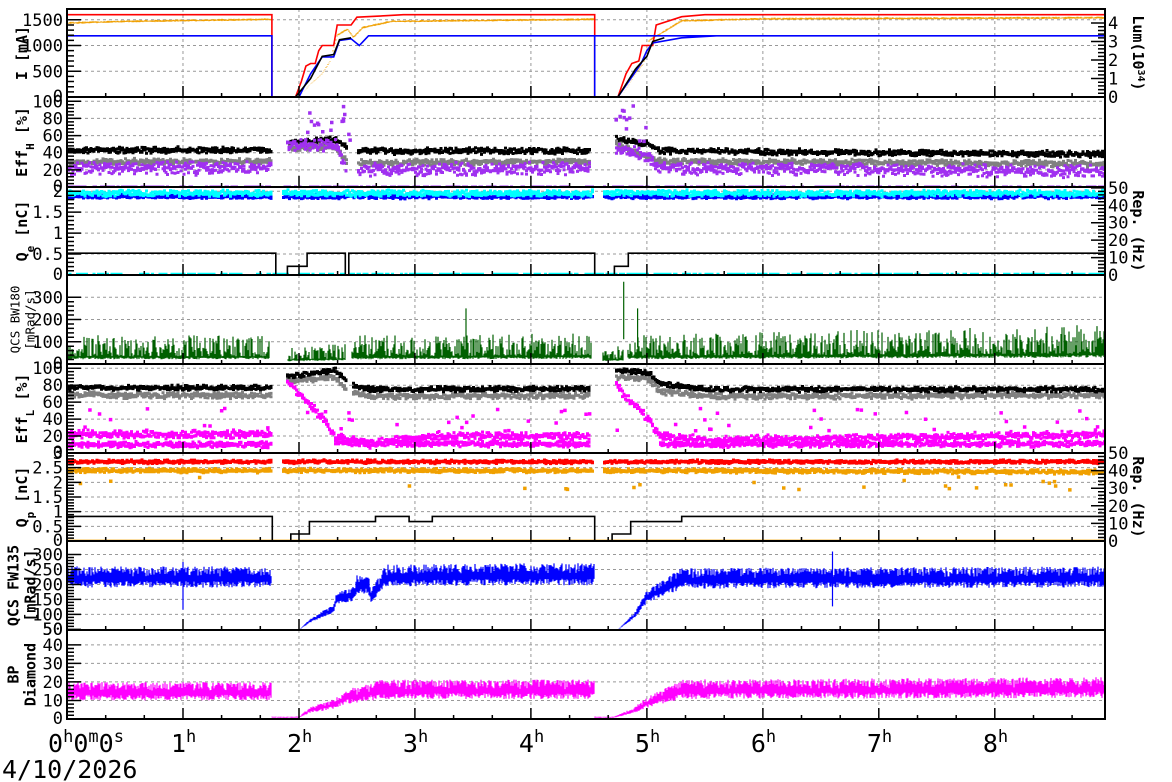  Describe the element at coordinates (47, 255) in the screenshot. I see `y-tick-label: 0.5` at that location.